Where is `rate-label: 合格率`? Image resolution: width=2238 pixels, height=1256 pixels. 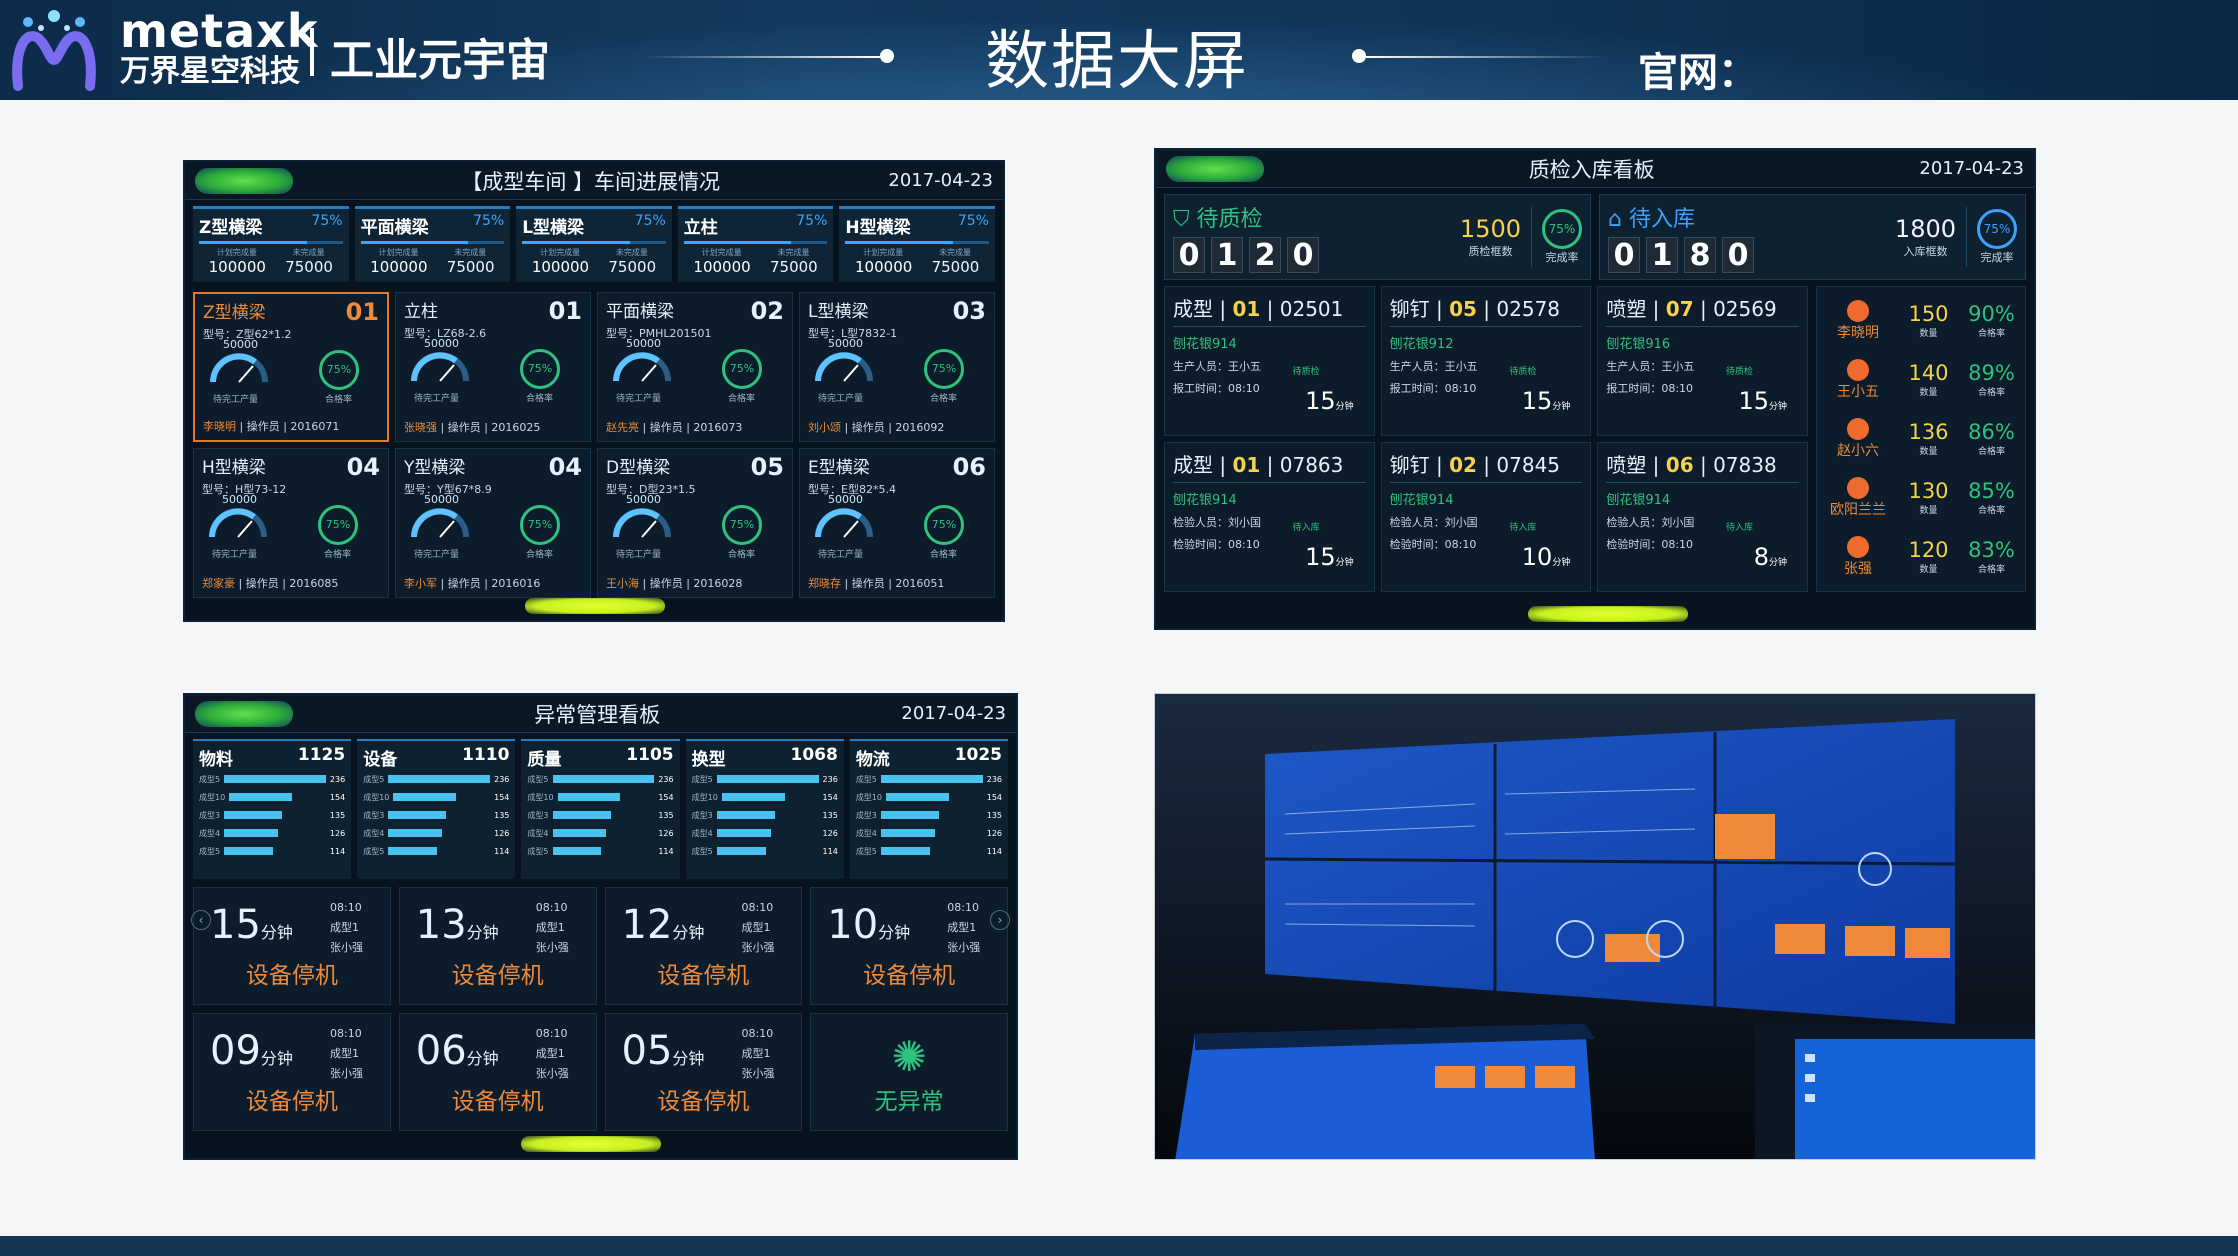
rate-label: 合格率 is located at coordinates (1991, 511).